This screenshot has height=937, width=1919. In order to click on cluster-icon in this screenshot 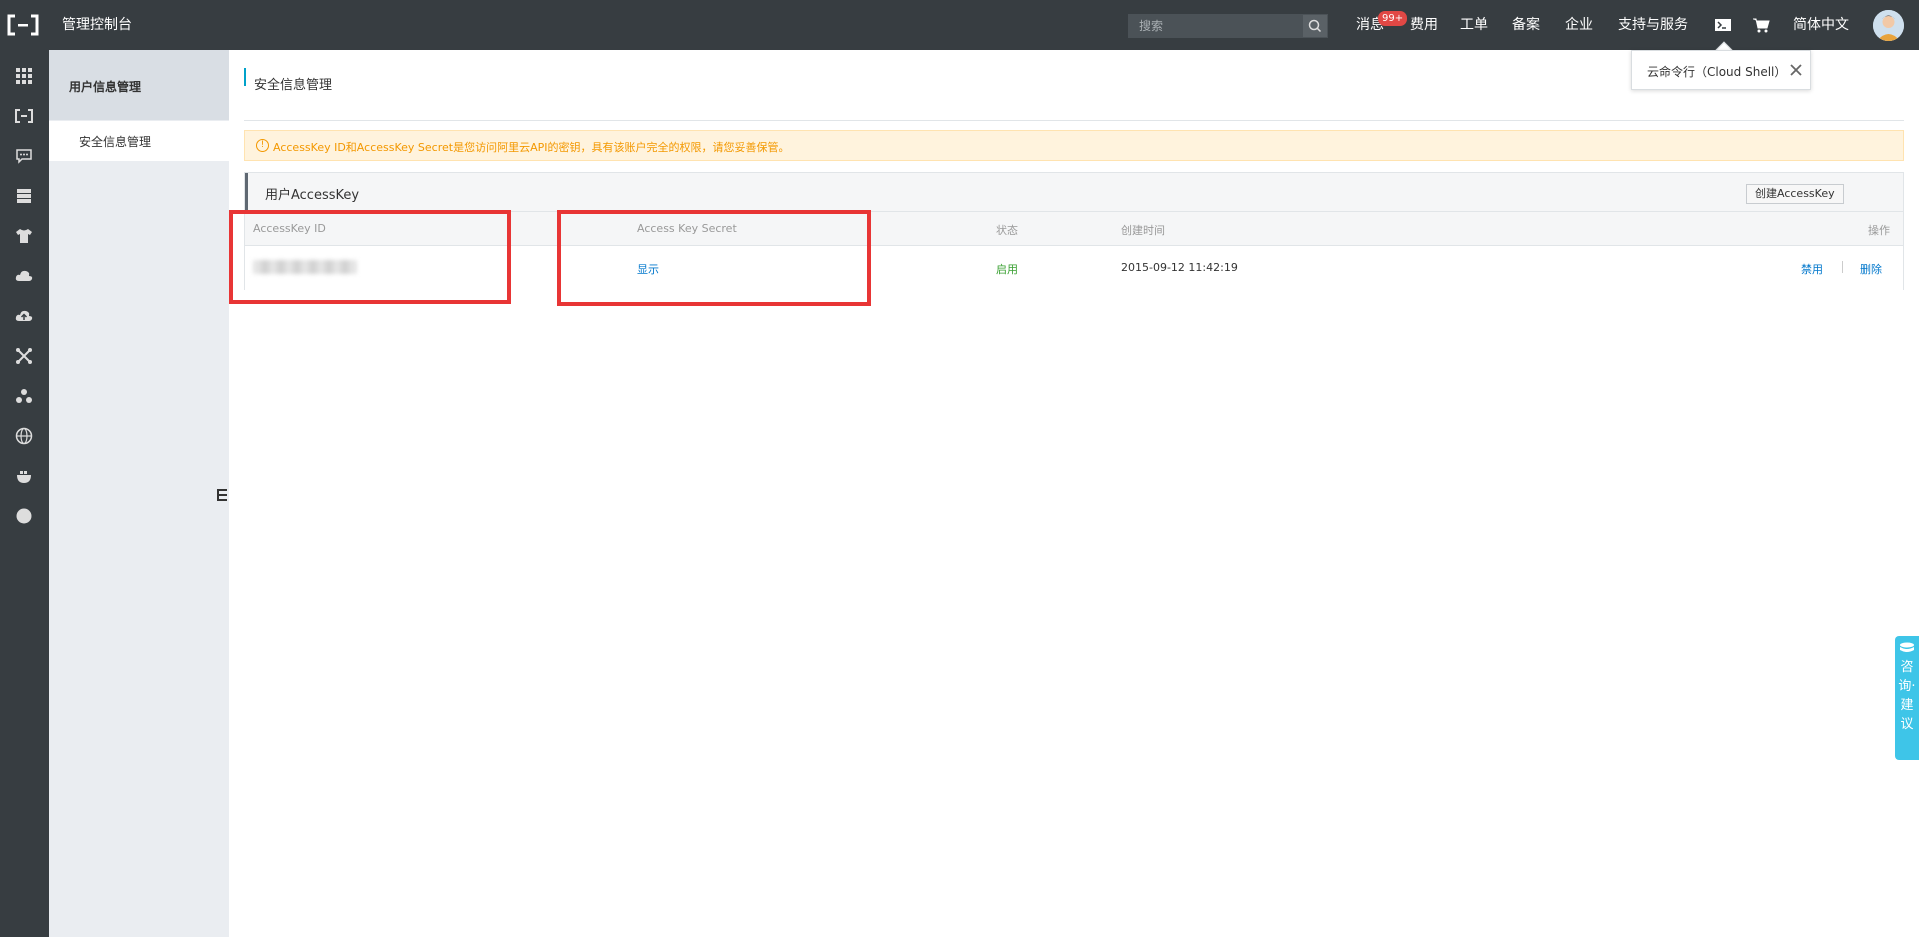, I will do `click(24, 396)`.